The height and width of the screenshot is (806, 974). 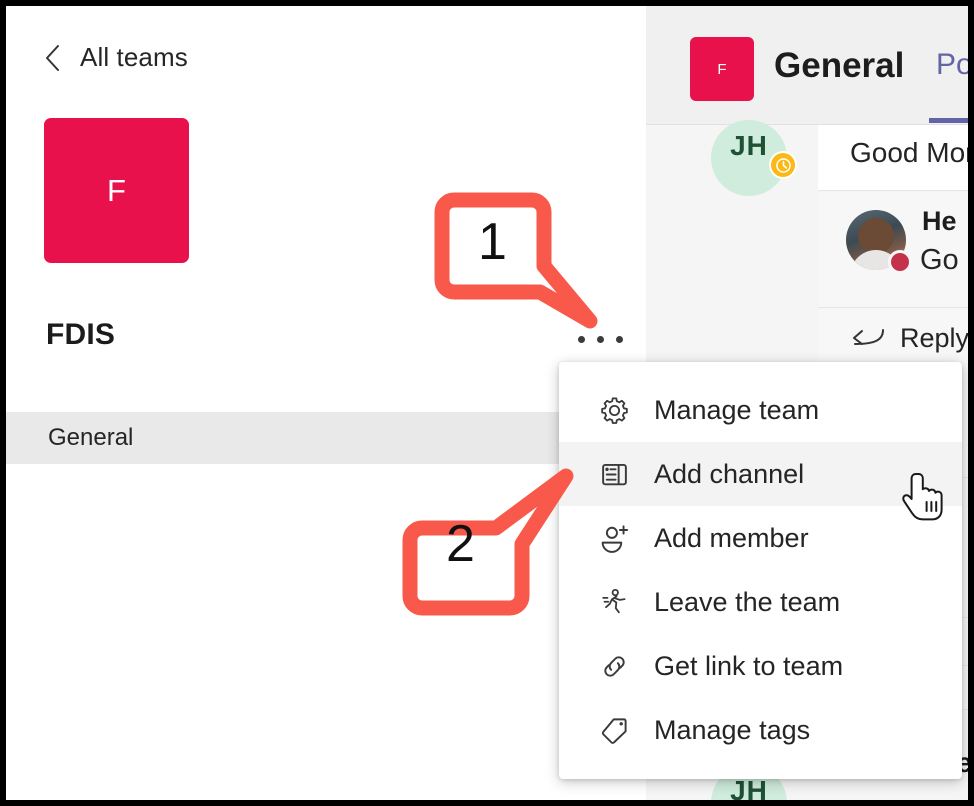 I want to click on chat-team-avatar: F, so click(x=722, y=69).